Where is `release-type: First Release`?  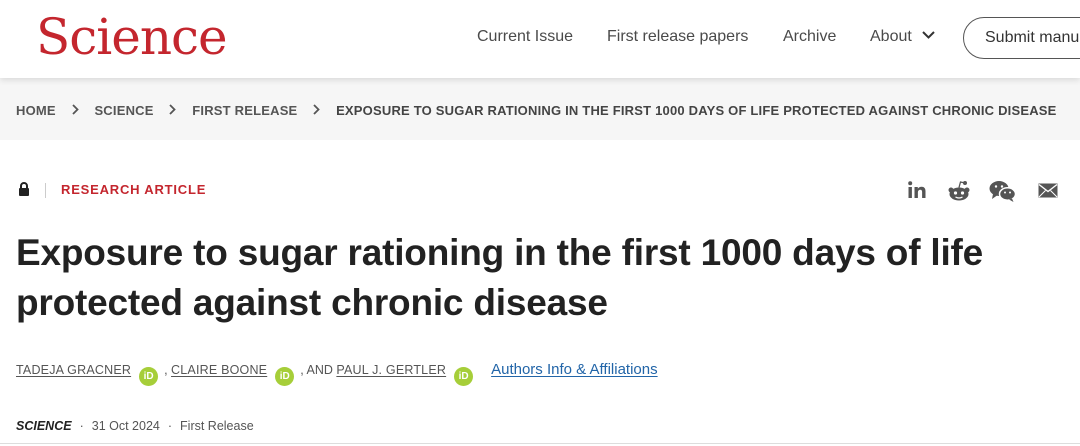
release-type: First Release is located at coordinates (217, 426).